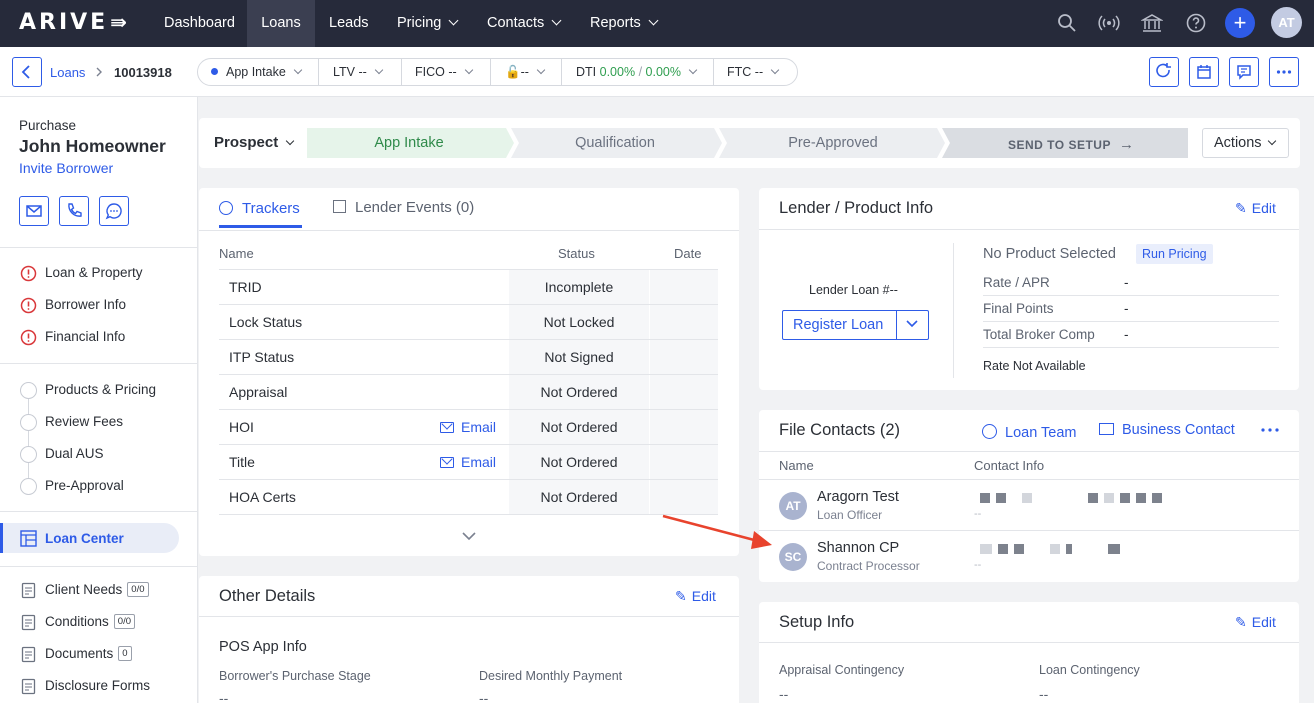 The height and width of the screenshot is (703, 1314). What do you see at coordinates (1152, 23) in the screenshot?
I see `bank-icon` at bounding box center [1152, 23].